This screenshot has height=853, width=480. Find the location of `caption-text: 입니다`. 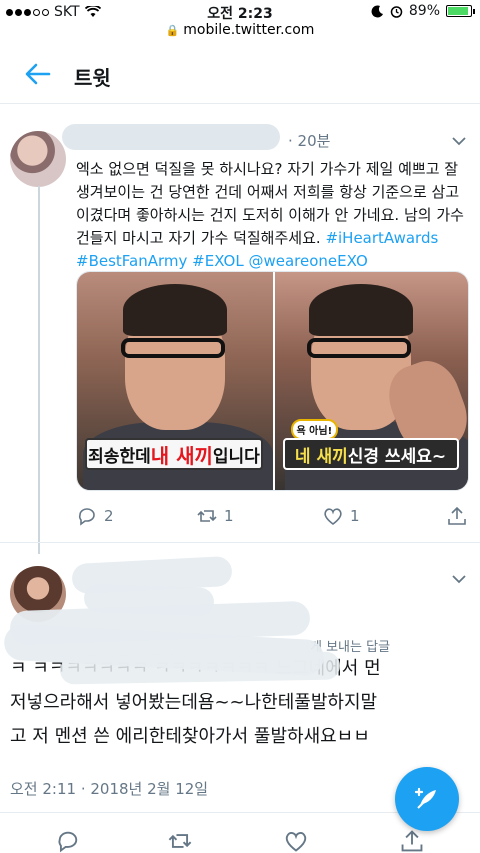

caption-text: 입니다 is located at coordinates (236, 456).